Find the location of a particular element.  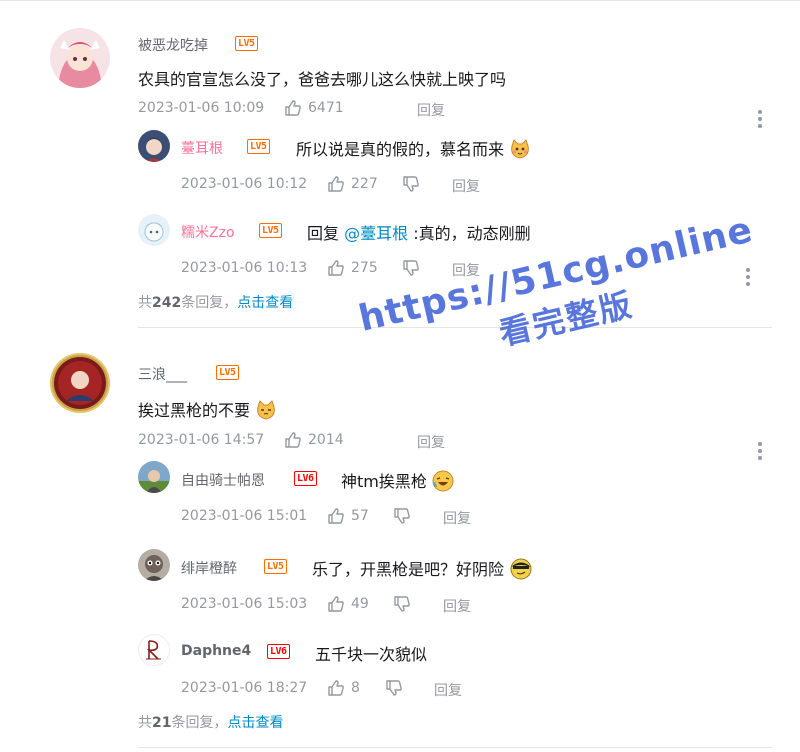

sly-emoji-icon is located at coordinates (521, 569).